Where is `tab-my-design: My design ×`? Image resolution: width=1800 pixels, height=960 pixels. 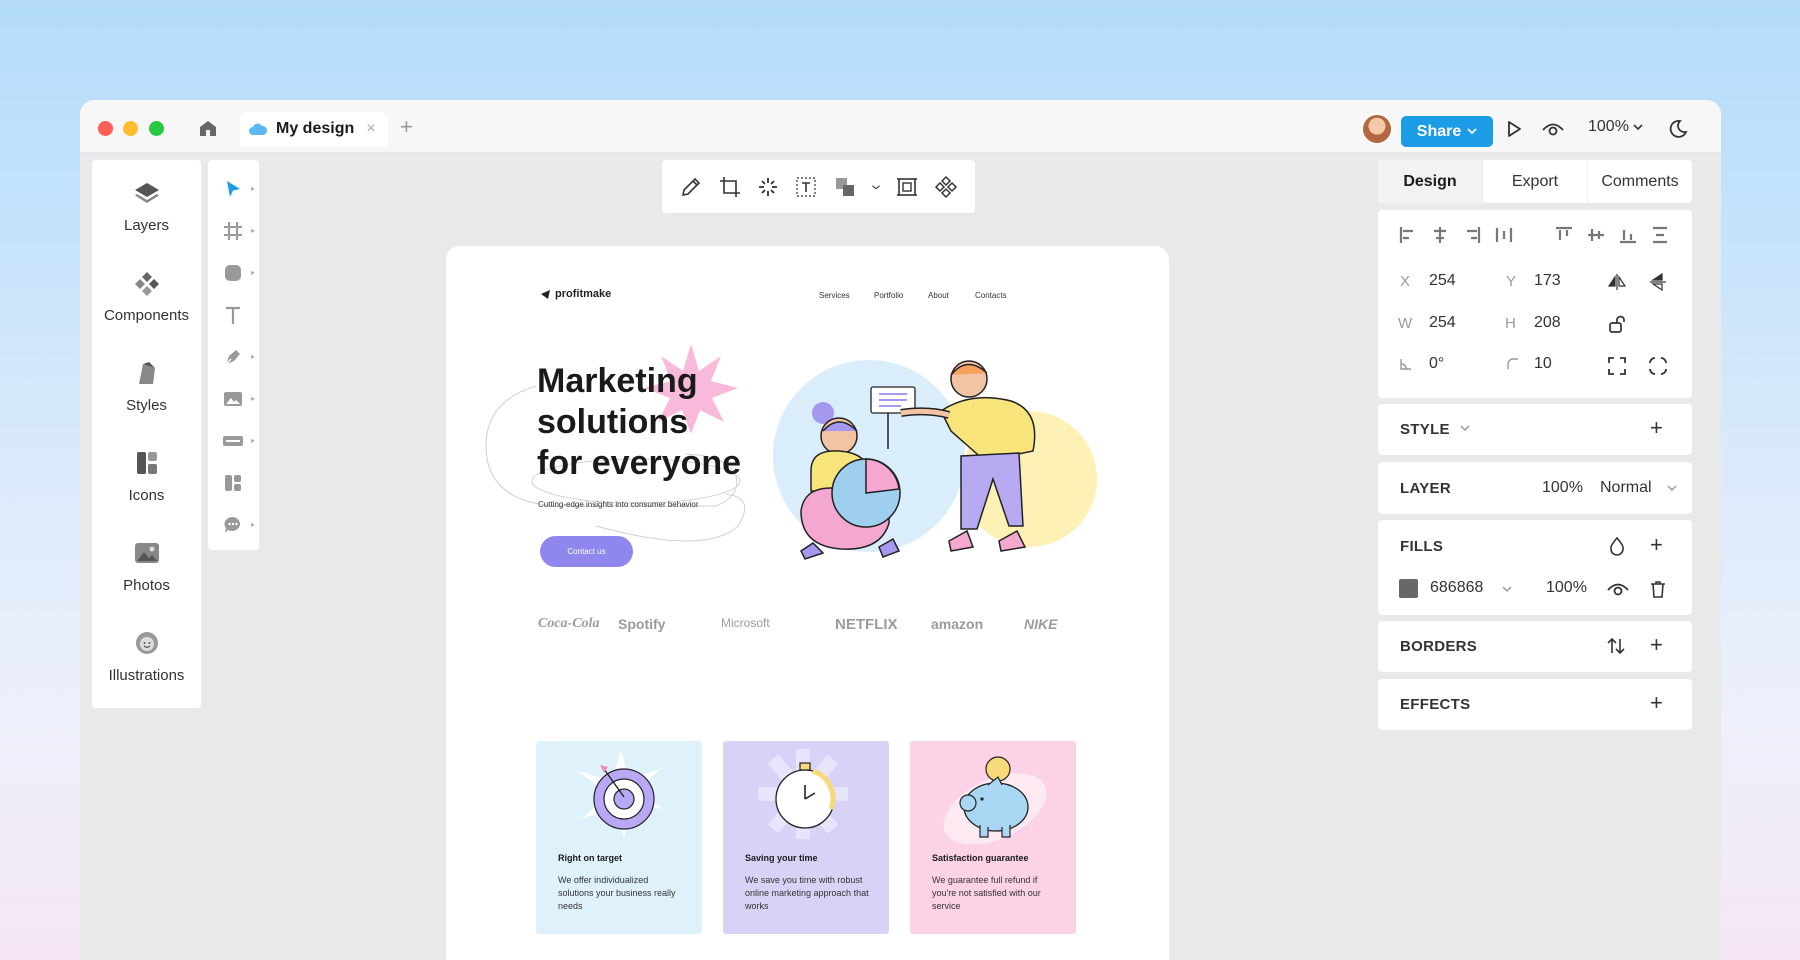
tab-my-design: My design × is located at coordinates (314, 129).